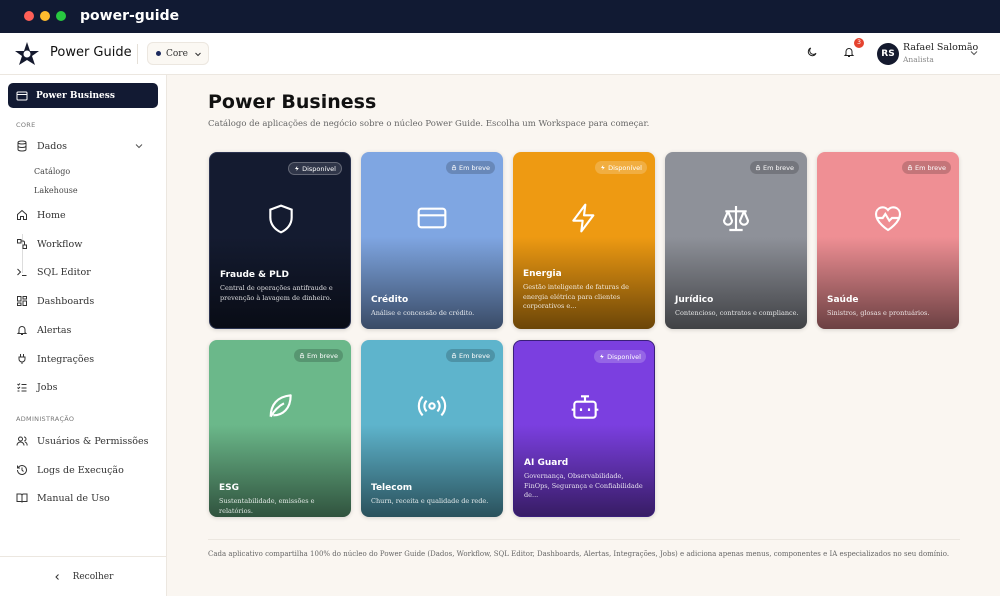 The height and width of the screenshot is (596, 1000). What do you see at coordinates (542, 274) in the screenshot?
I see `app-card-title: Energia` at bounding box center [542, 274].